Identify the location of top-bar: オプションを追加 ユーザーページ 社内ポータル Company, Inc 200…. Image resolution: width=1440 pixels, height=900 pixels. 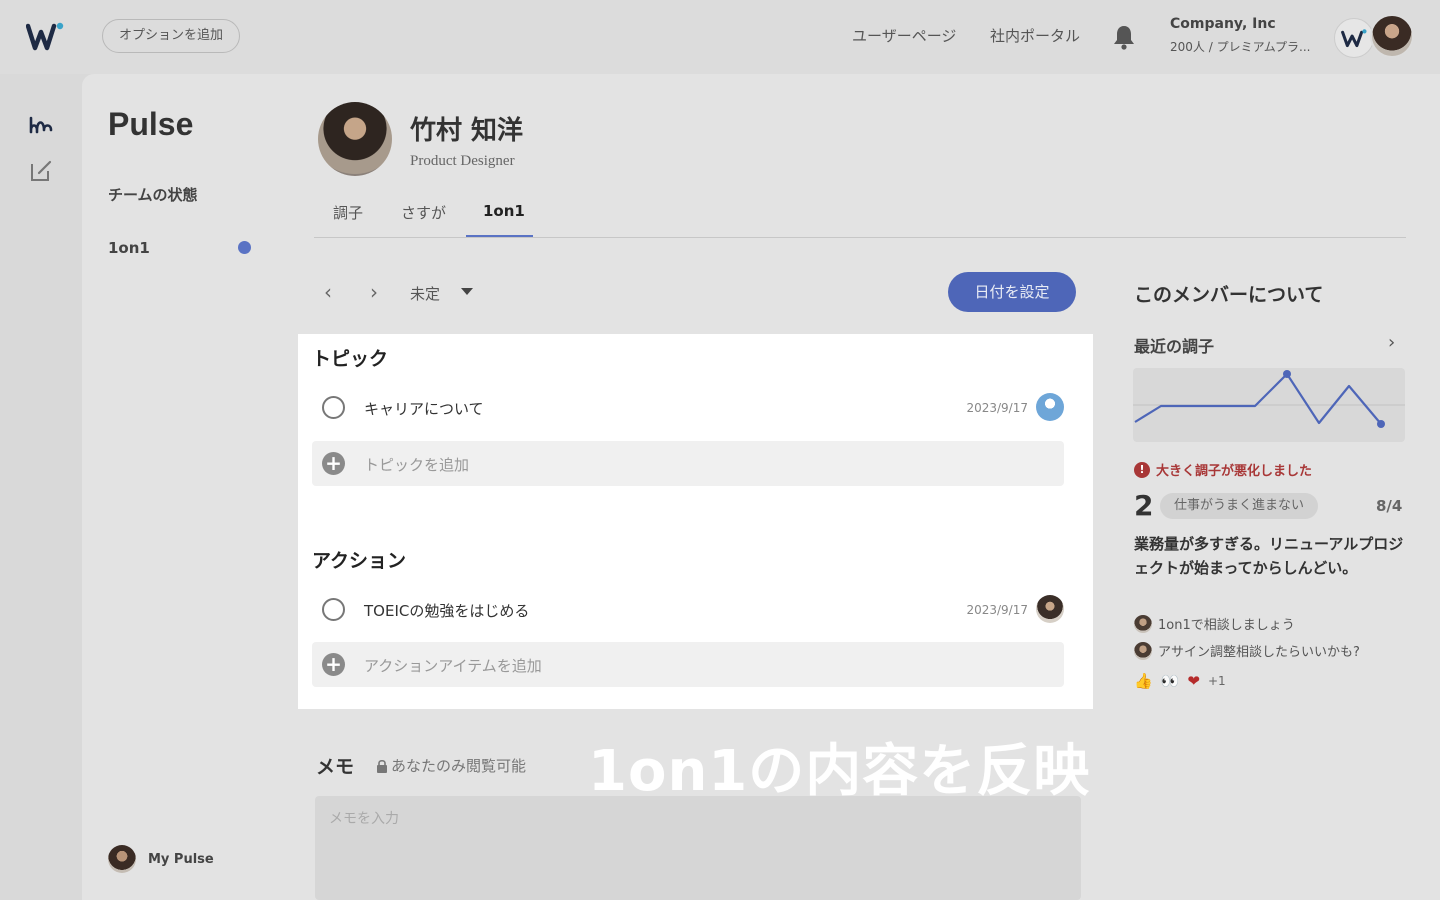
(720, 37).